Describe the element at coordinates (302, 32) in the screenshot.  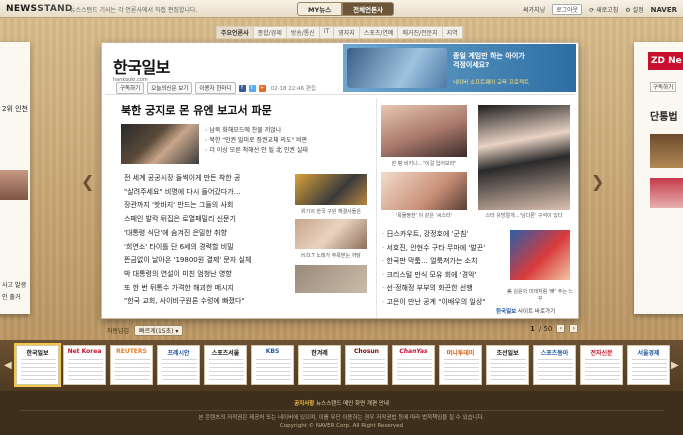
I see `tab-broadcast: 방송/통신` at that location.